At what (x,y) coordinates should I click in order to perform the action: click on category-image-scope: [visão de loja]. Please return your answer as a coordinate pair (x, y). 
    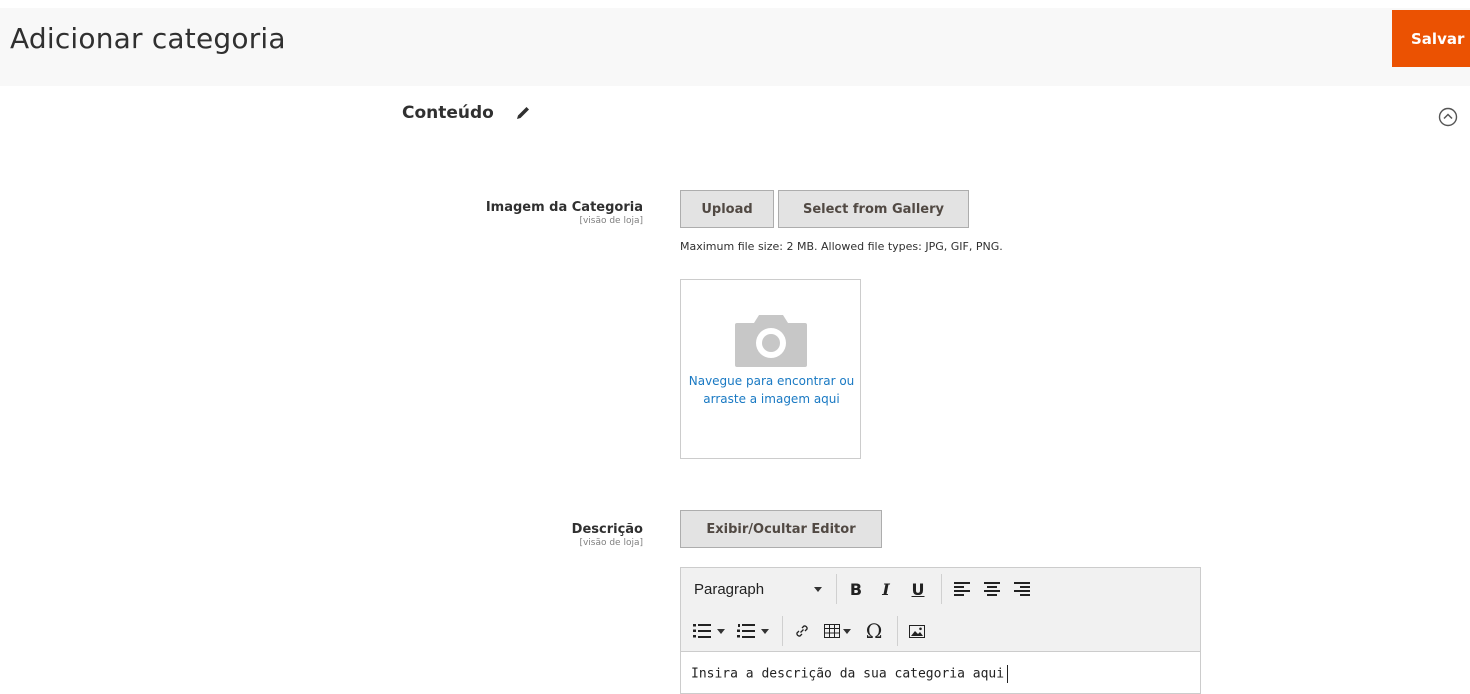
    Looking at the image, I should click on (611, 221).